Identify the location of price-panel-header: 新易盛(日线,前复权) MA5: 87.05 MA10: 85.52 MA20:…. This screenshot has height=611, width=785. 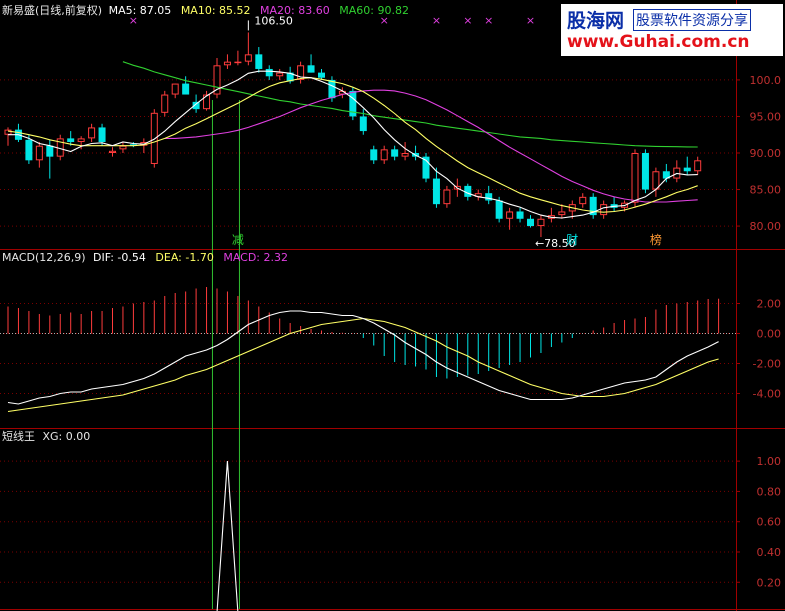
(205, 11).